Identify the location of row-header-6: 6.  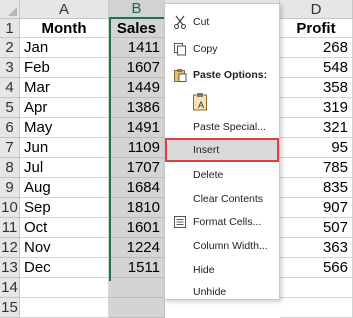
(10, 128).